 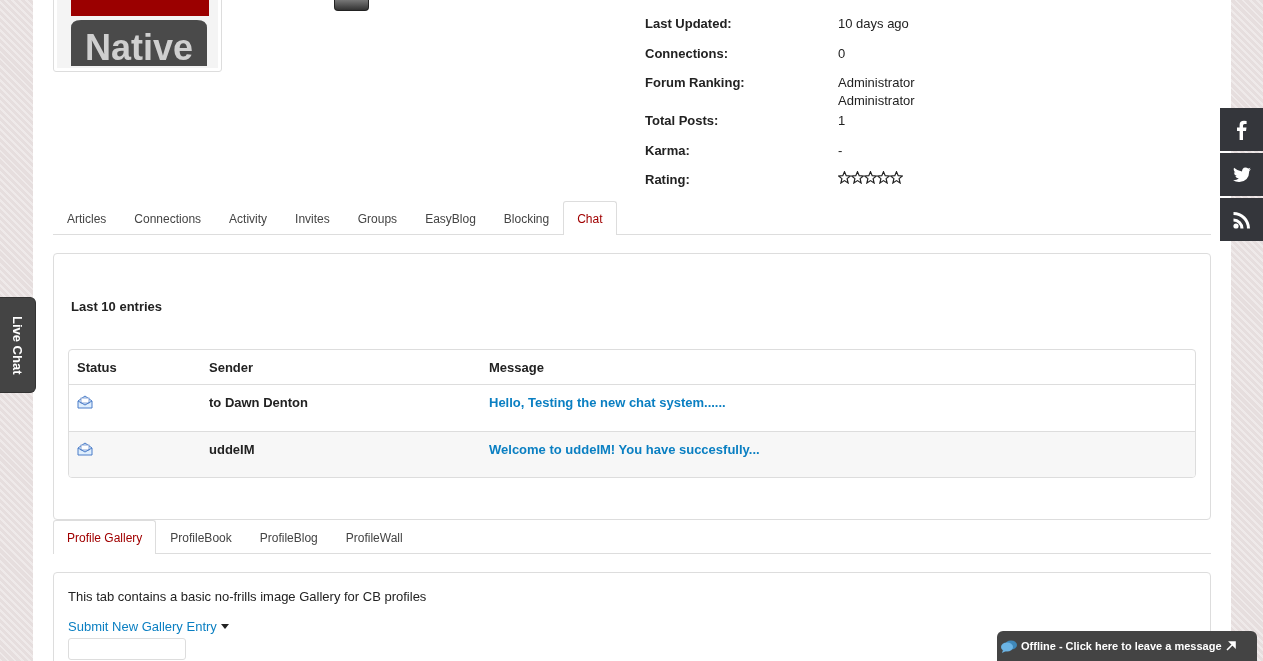 What do you see at coordinates (201, 537) in the screenshot?
I see `tab: ProfileBook` at bounding box center [201, 537].